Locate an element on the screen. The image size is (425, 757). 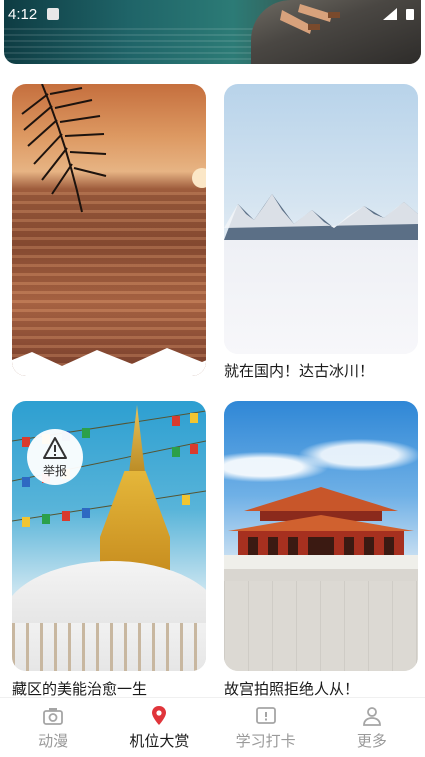
signal-icon is located at coordinates (390, 14).